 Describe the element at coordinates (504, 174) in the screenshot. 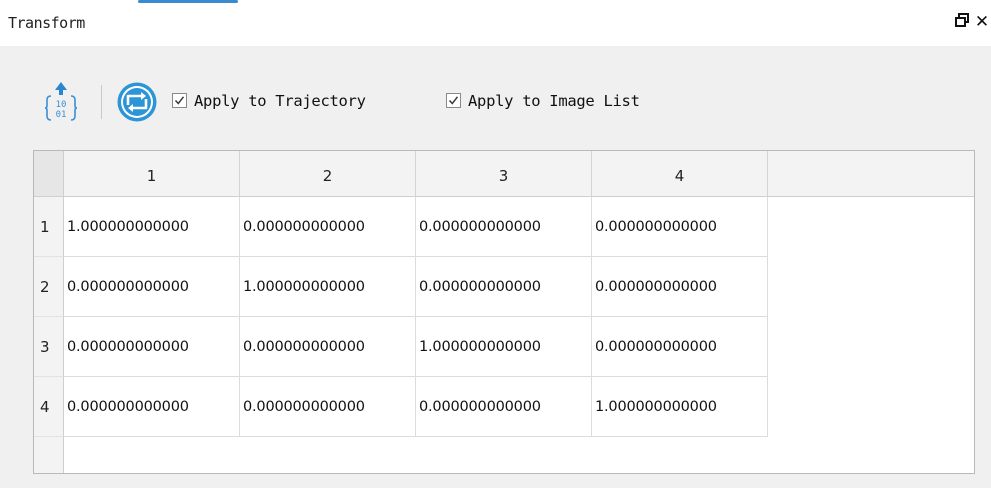

I see `column-header-3: 3` at that location.